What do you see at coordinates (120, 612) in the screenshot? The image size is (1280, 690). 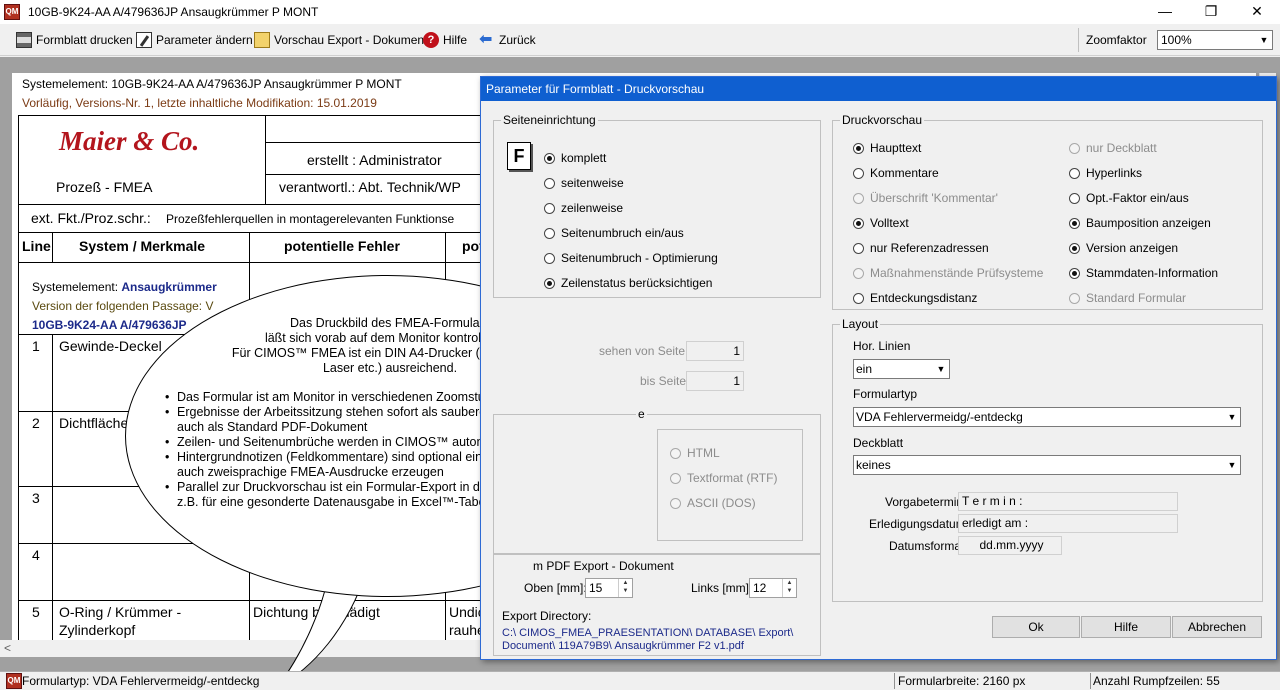 I see `row-system: O-Ring / Krümmer -` at bounding box center [120, 612].